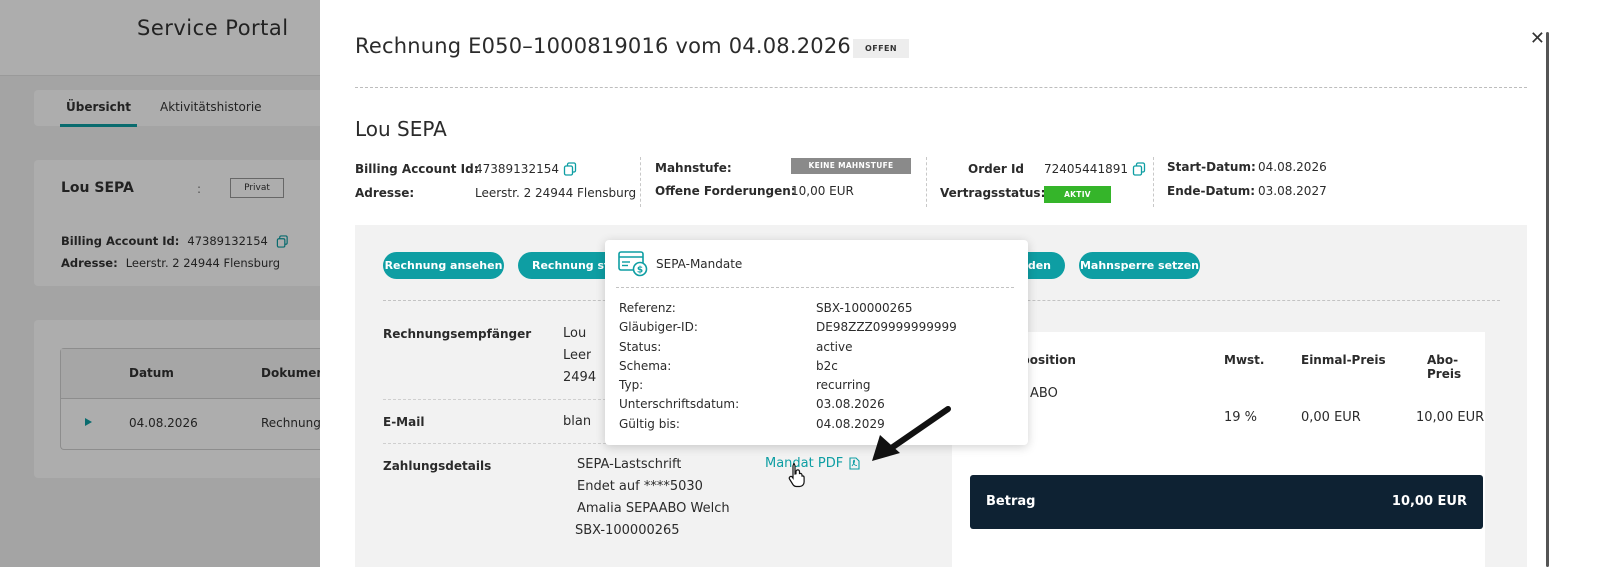 This screenshot has width=1607, height=567. What do you see at coordinates (812, 463) in the screenshot?
I see `mandate-pdf-link: Mandat PDF` at bounding box center [812, 463].